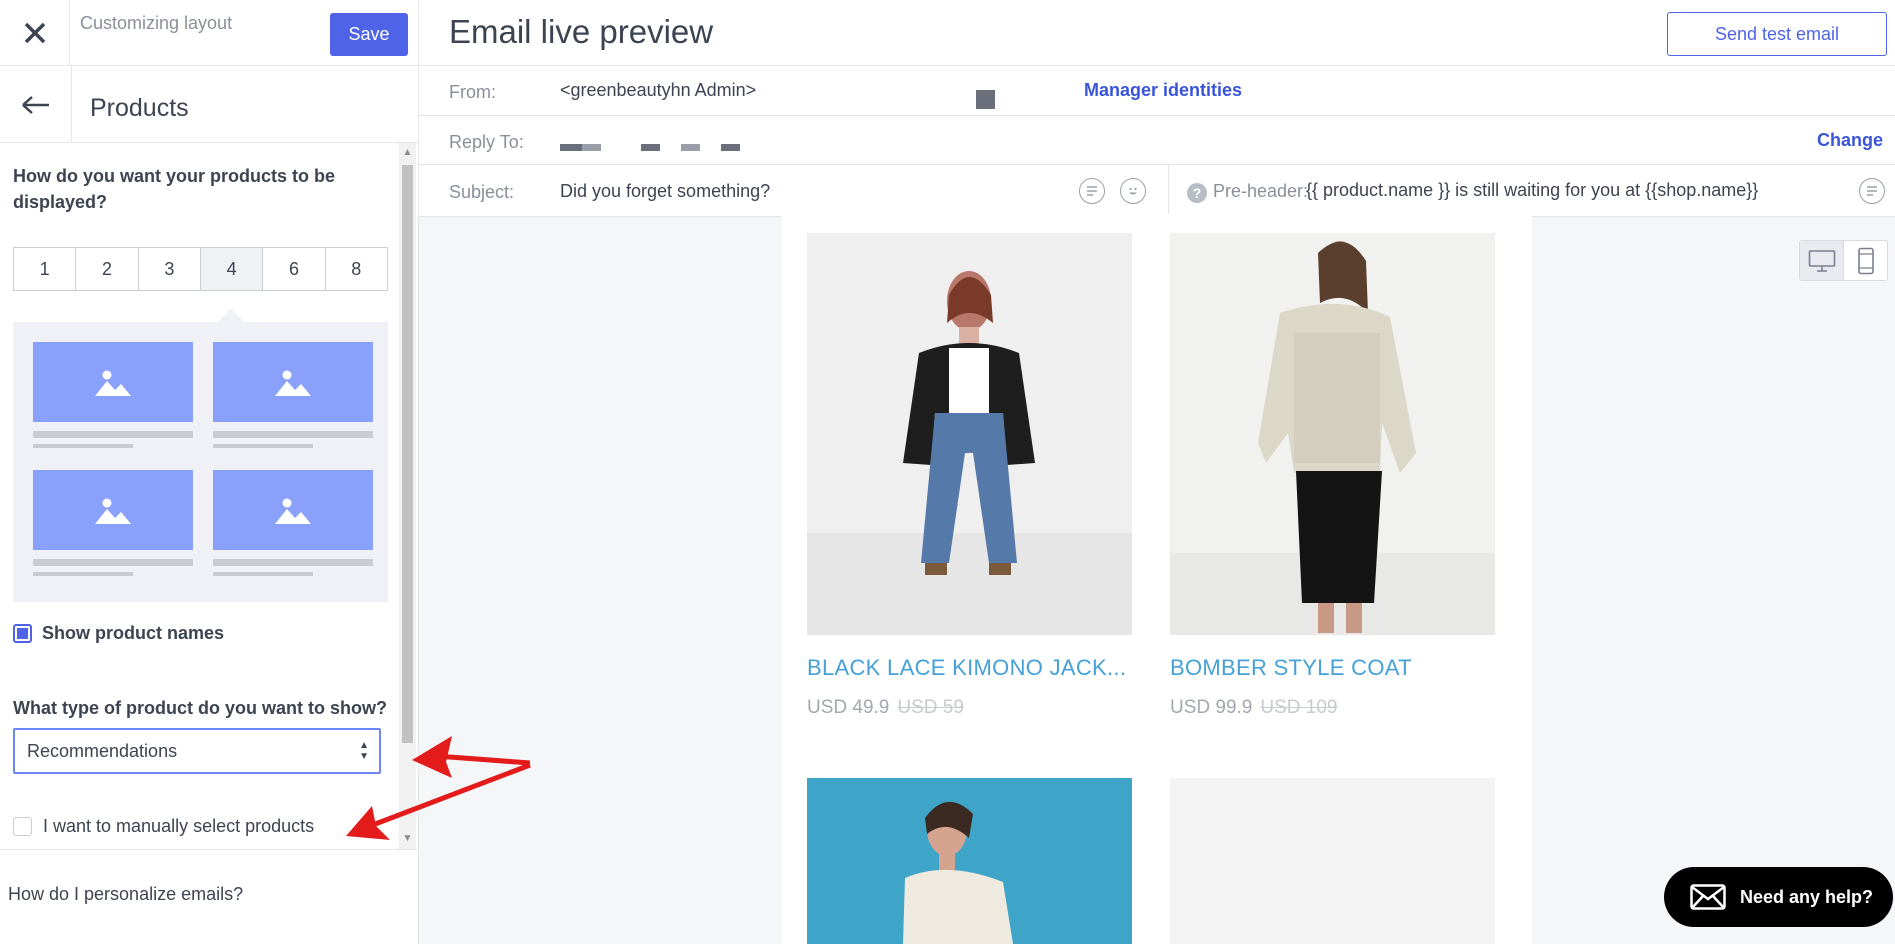 The image size is (1895, 944). What do you see at coordinates (665, 191) in the screenshot?
I see `subject-input: Did you forget something?` at bounding box center [665, 191].